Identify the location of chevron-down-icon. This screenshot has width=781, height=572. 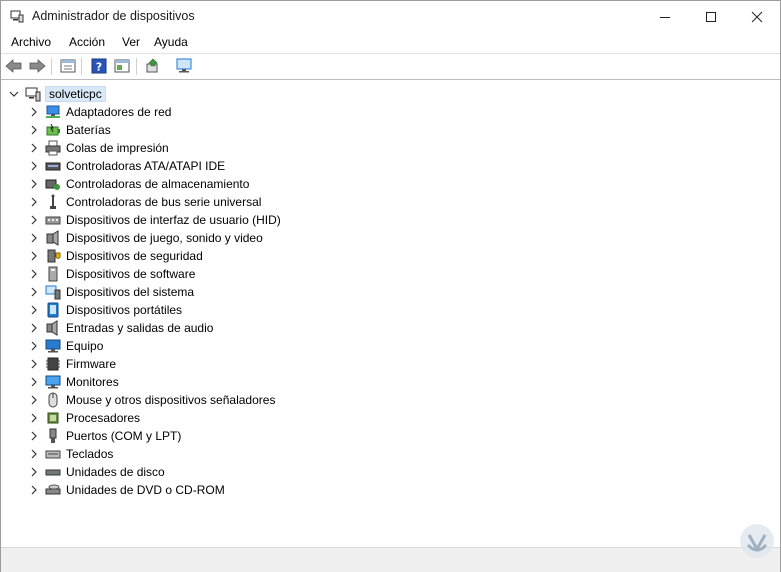
(14, 94).